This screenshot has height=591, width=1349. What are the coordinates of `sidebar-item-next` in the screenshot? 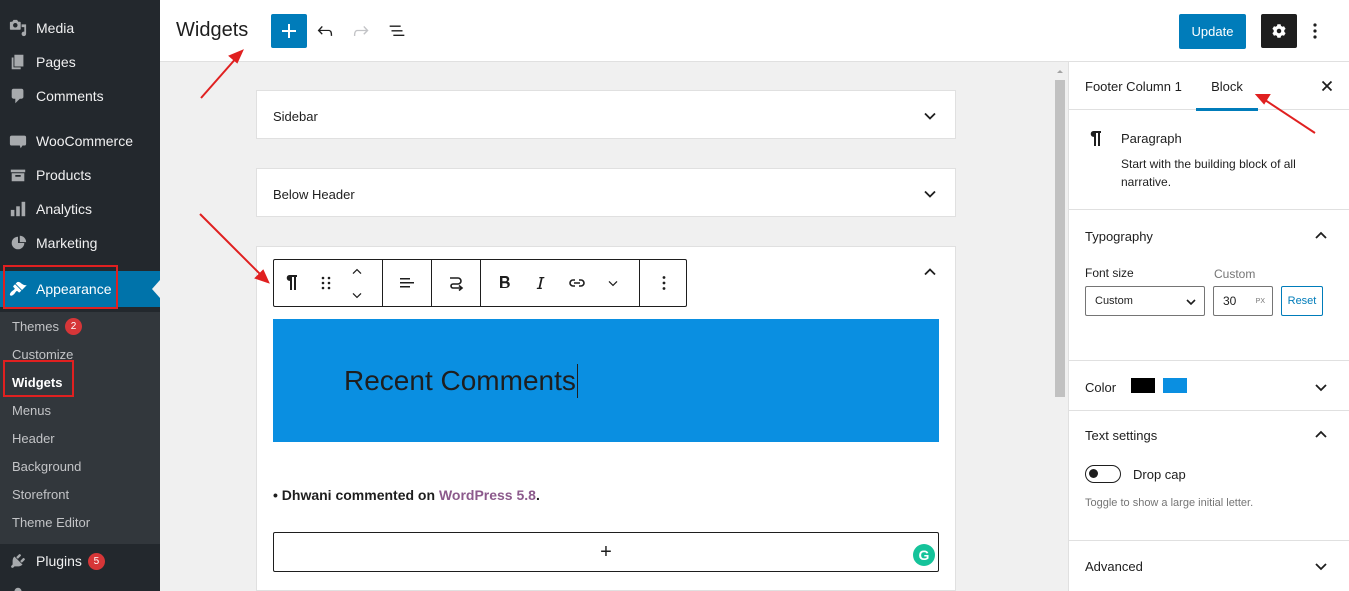 It's located at (80, 584).